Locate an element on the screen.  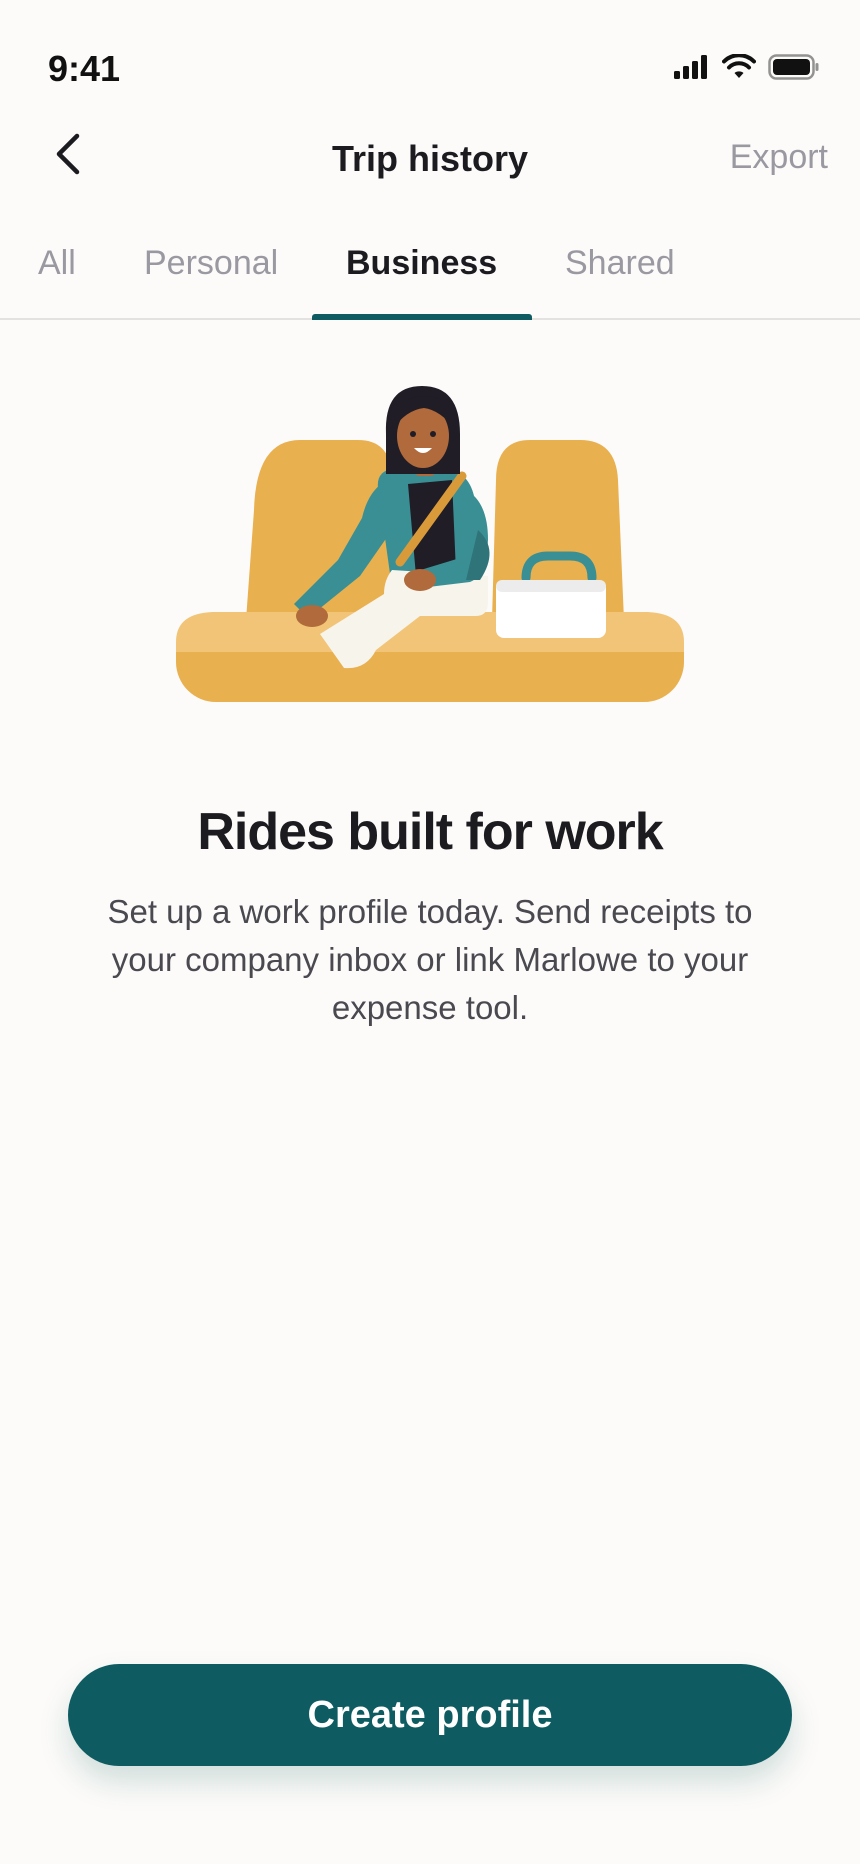
signal-icon is located at coordinates (692, 69).